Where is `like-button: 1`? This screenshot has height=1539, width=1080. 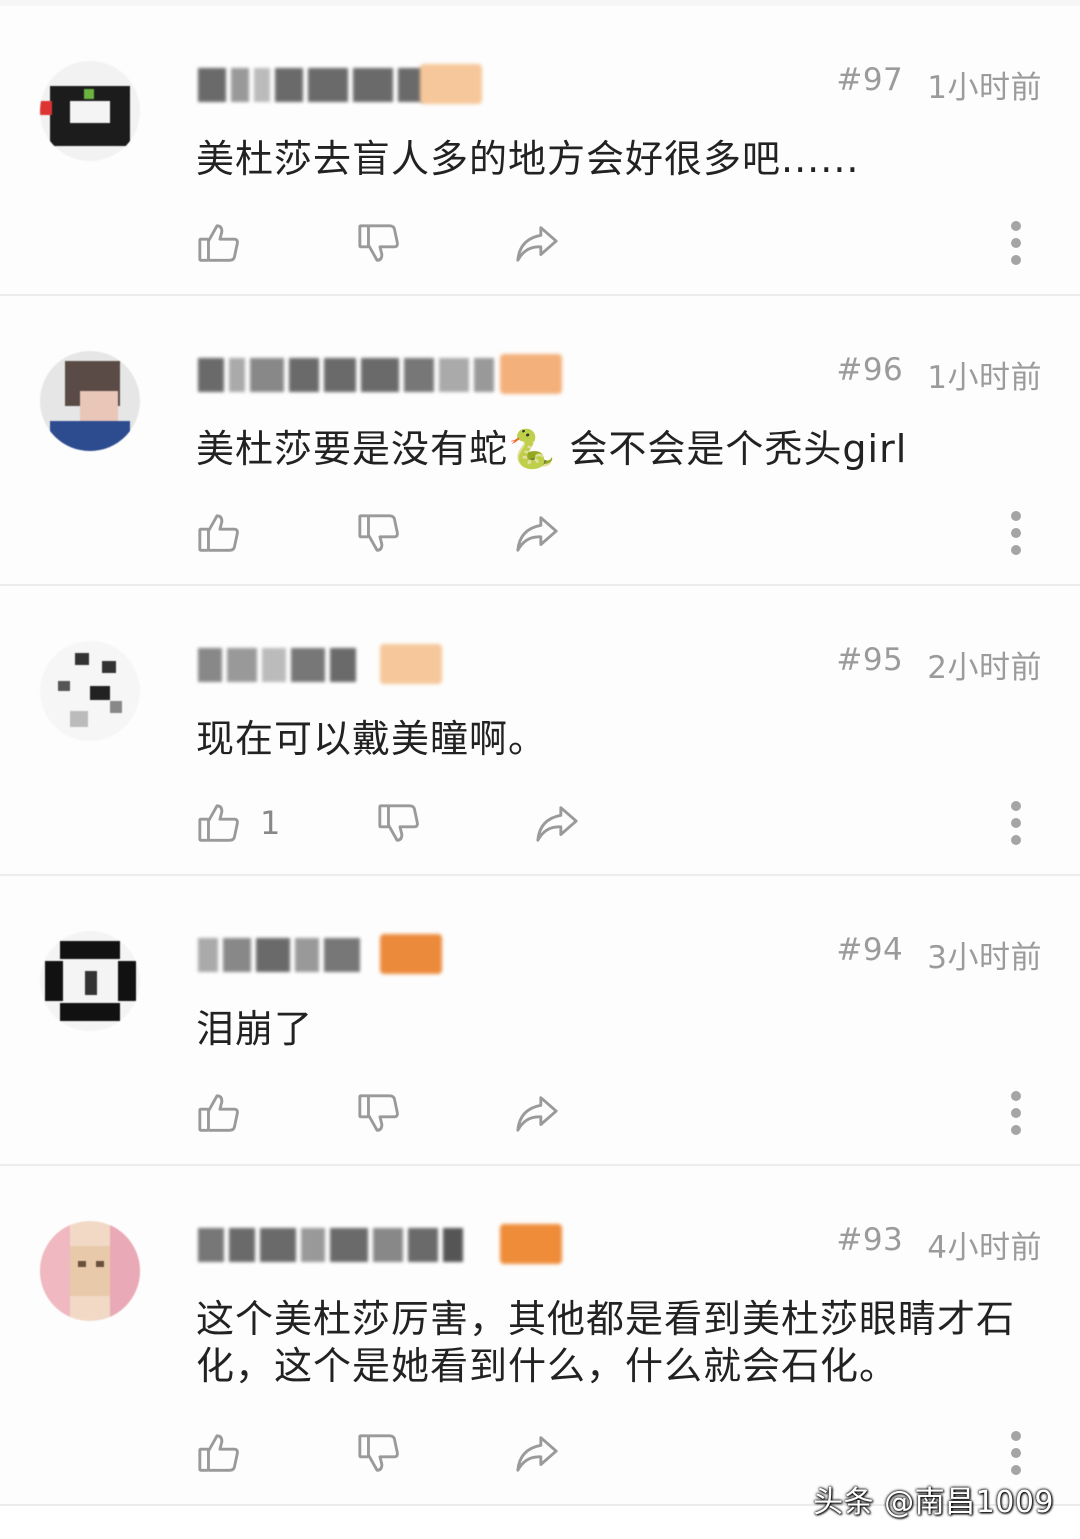
like-button: 1 is located at coordinates (238, 823).